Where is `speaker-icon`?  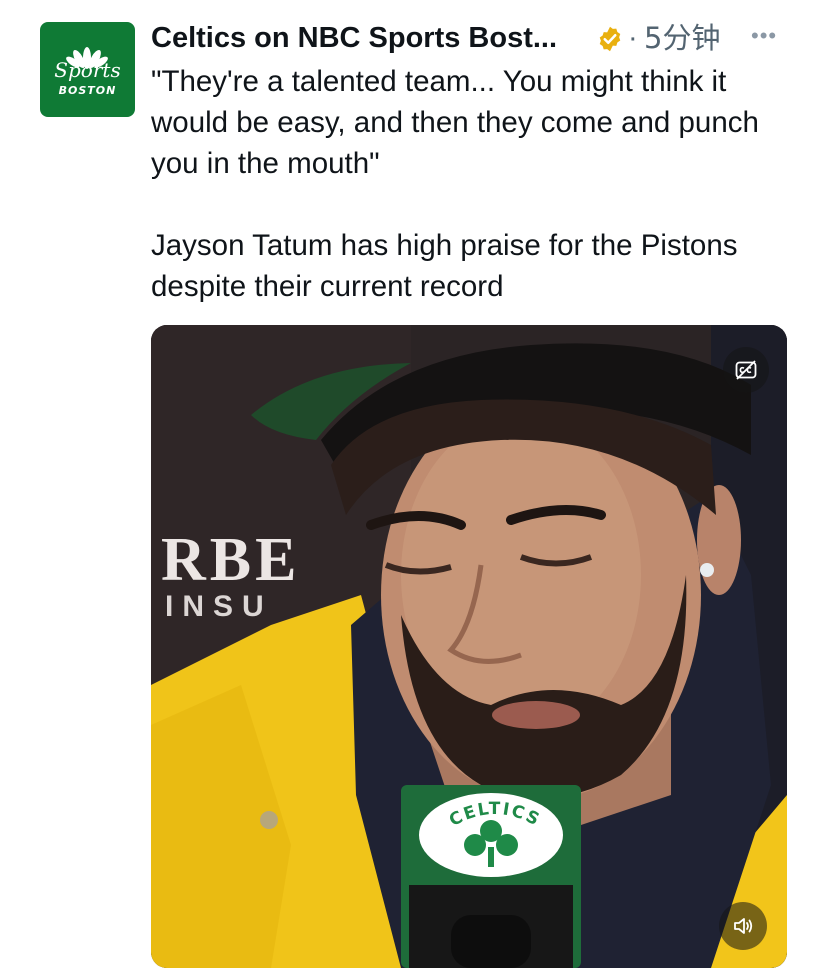 speaker-icon is located at coordinates (743, 926).